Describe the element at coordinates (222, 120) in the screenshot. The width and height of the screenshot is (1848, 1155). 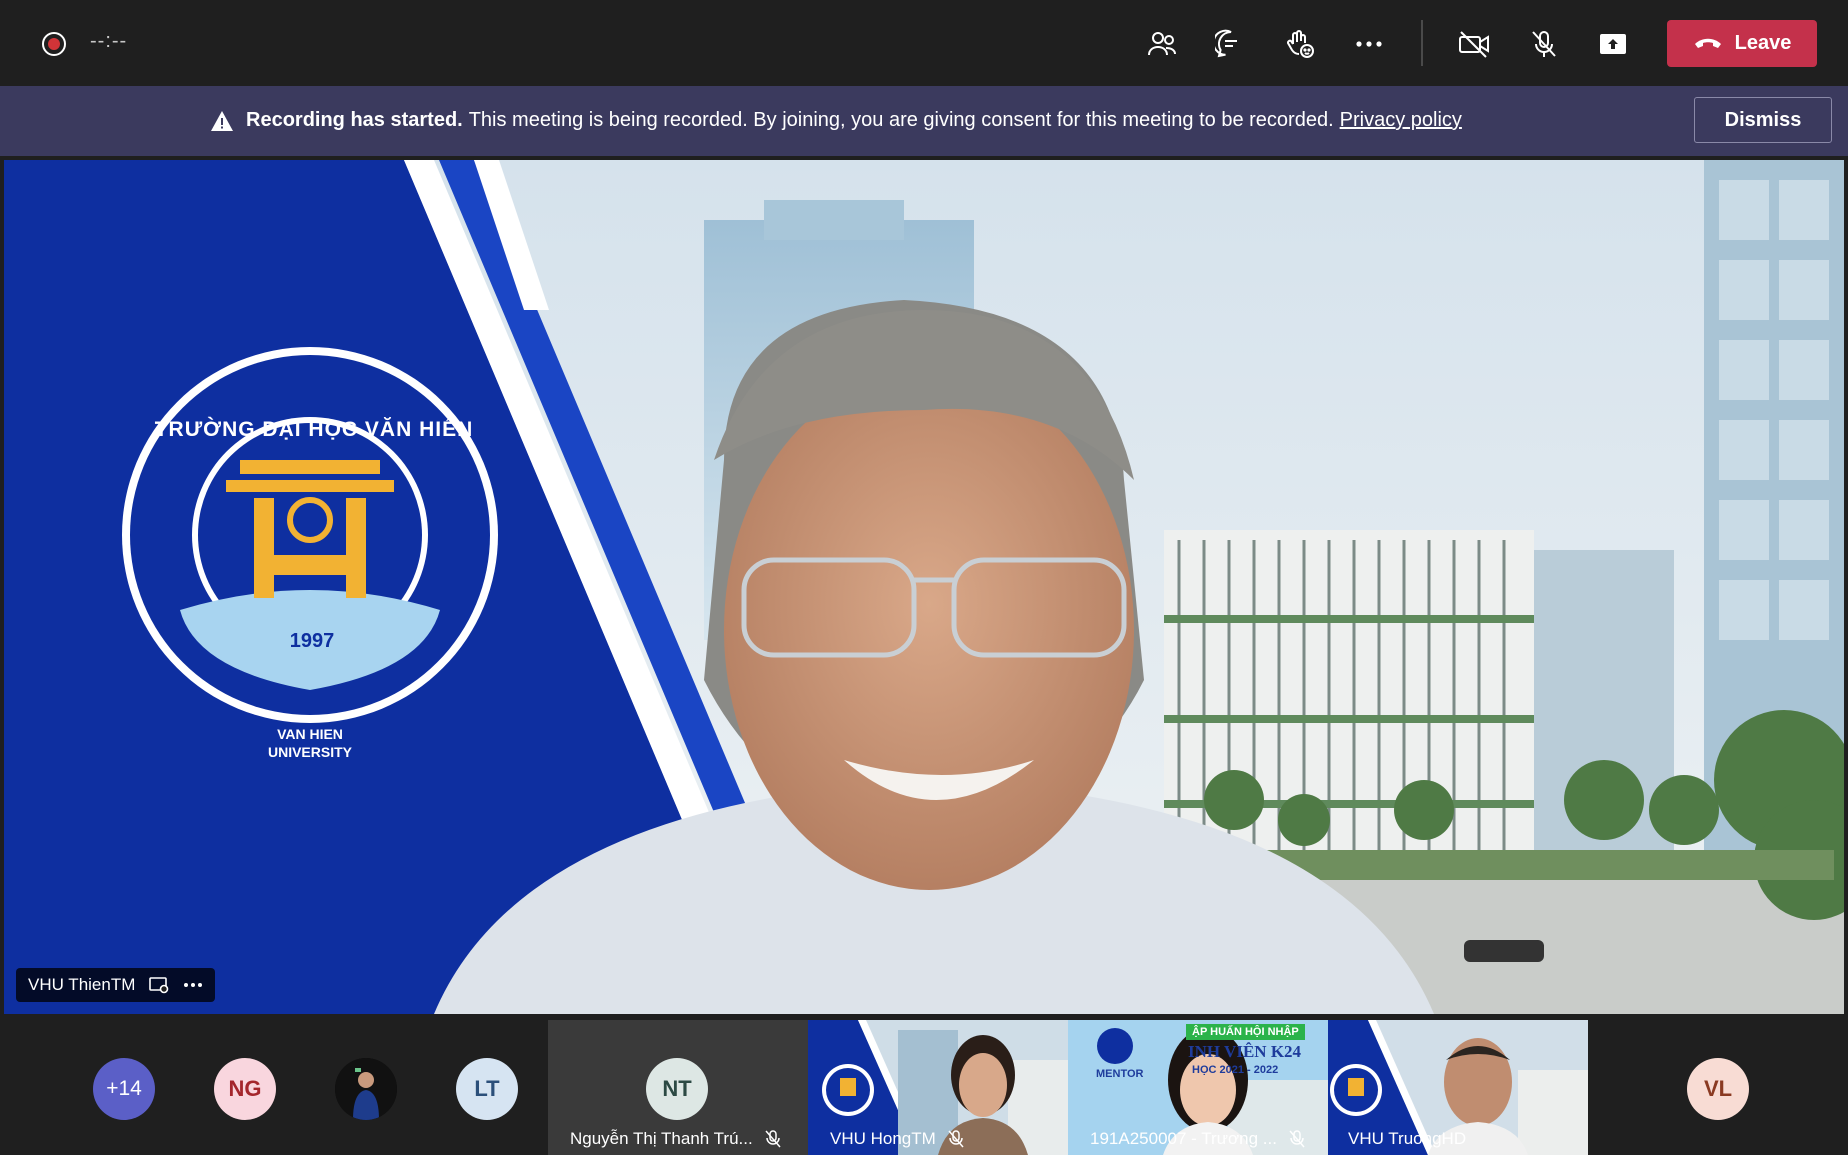
I see `warning-icon` at that location.